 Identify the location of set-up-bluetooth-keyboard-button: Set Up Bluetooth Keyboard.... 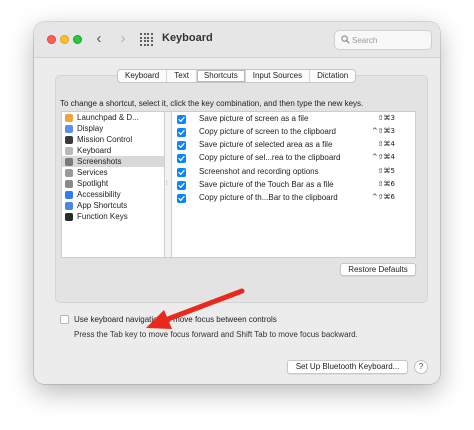
(347, 367).